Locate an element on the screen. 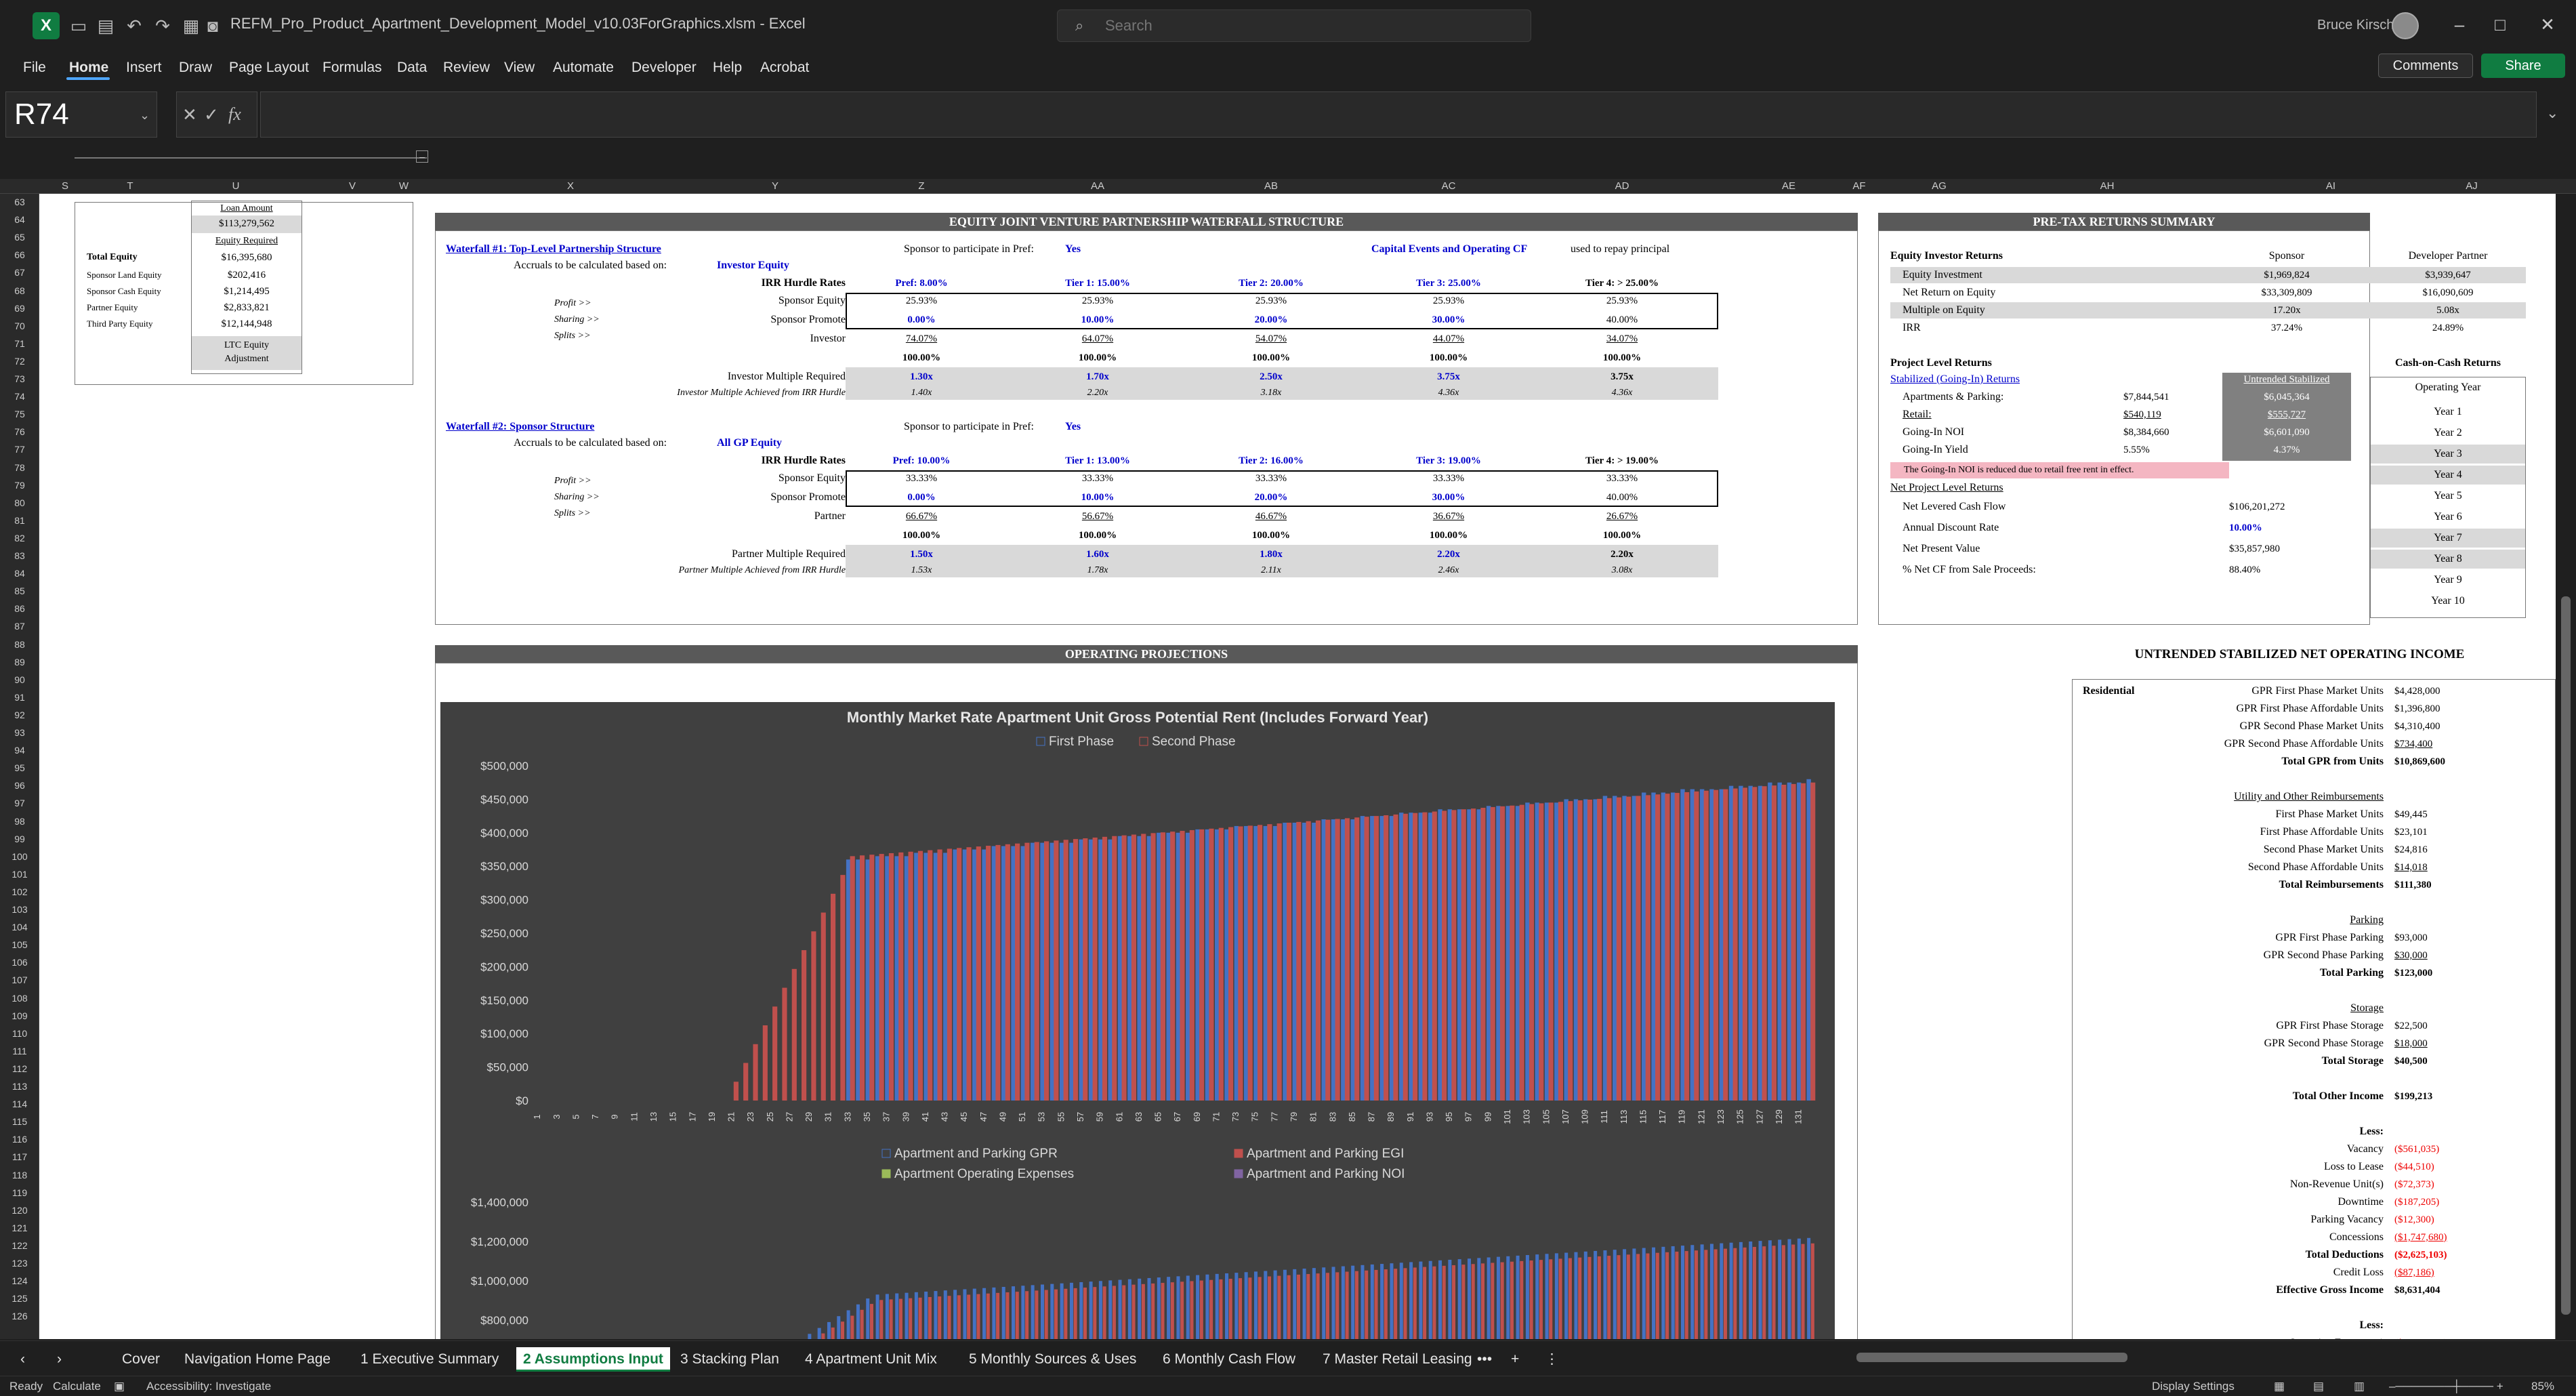 The image size is (2576, 1396). column-header: AI is located at coordinates (2330, 186).